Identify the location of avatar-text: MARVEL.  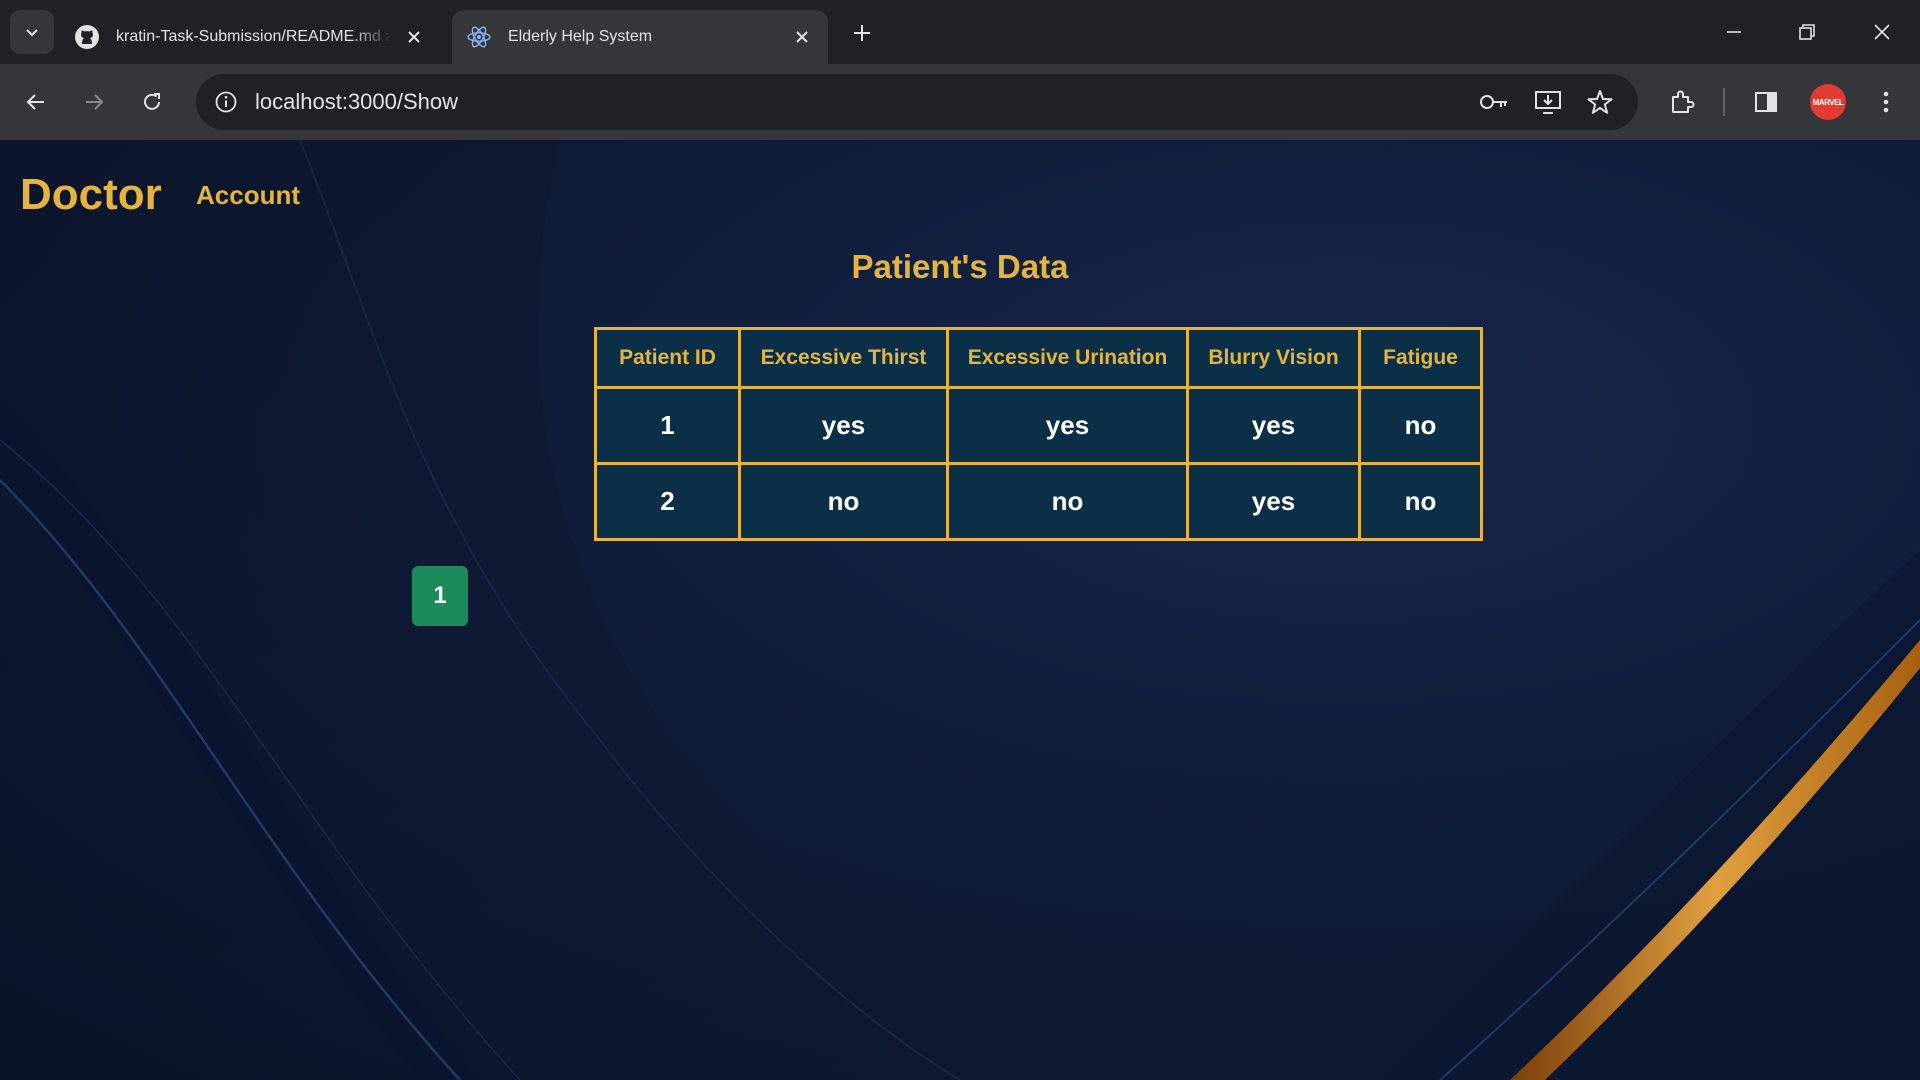
(1828, 102).